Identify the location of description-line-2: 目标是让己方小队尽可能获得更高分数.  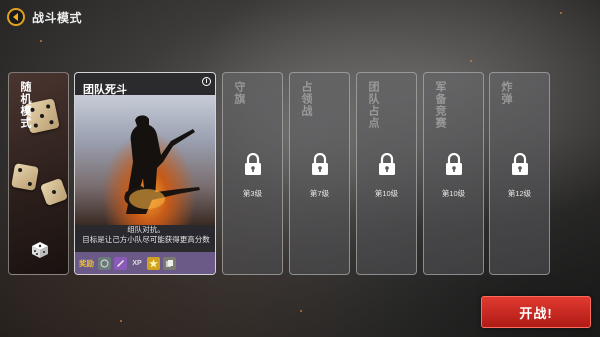
(146, 239).